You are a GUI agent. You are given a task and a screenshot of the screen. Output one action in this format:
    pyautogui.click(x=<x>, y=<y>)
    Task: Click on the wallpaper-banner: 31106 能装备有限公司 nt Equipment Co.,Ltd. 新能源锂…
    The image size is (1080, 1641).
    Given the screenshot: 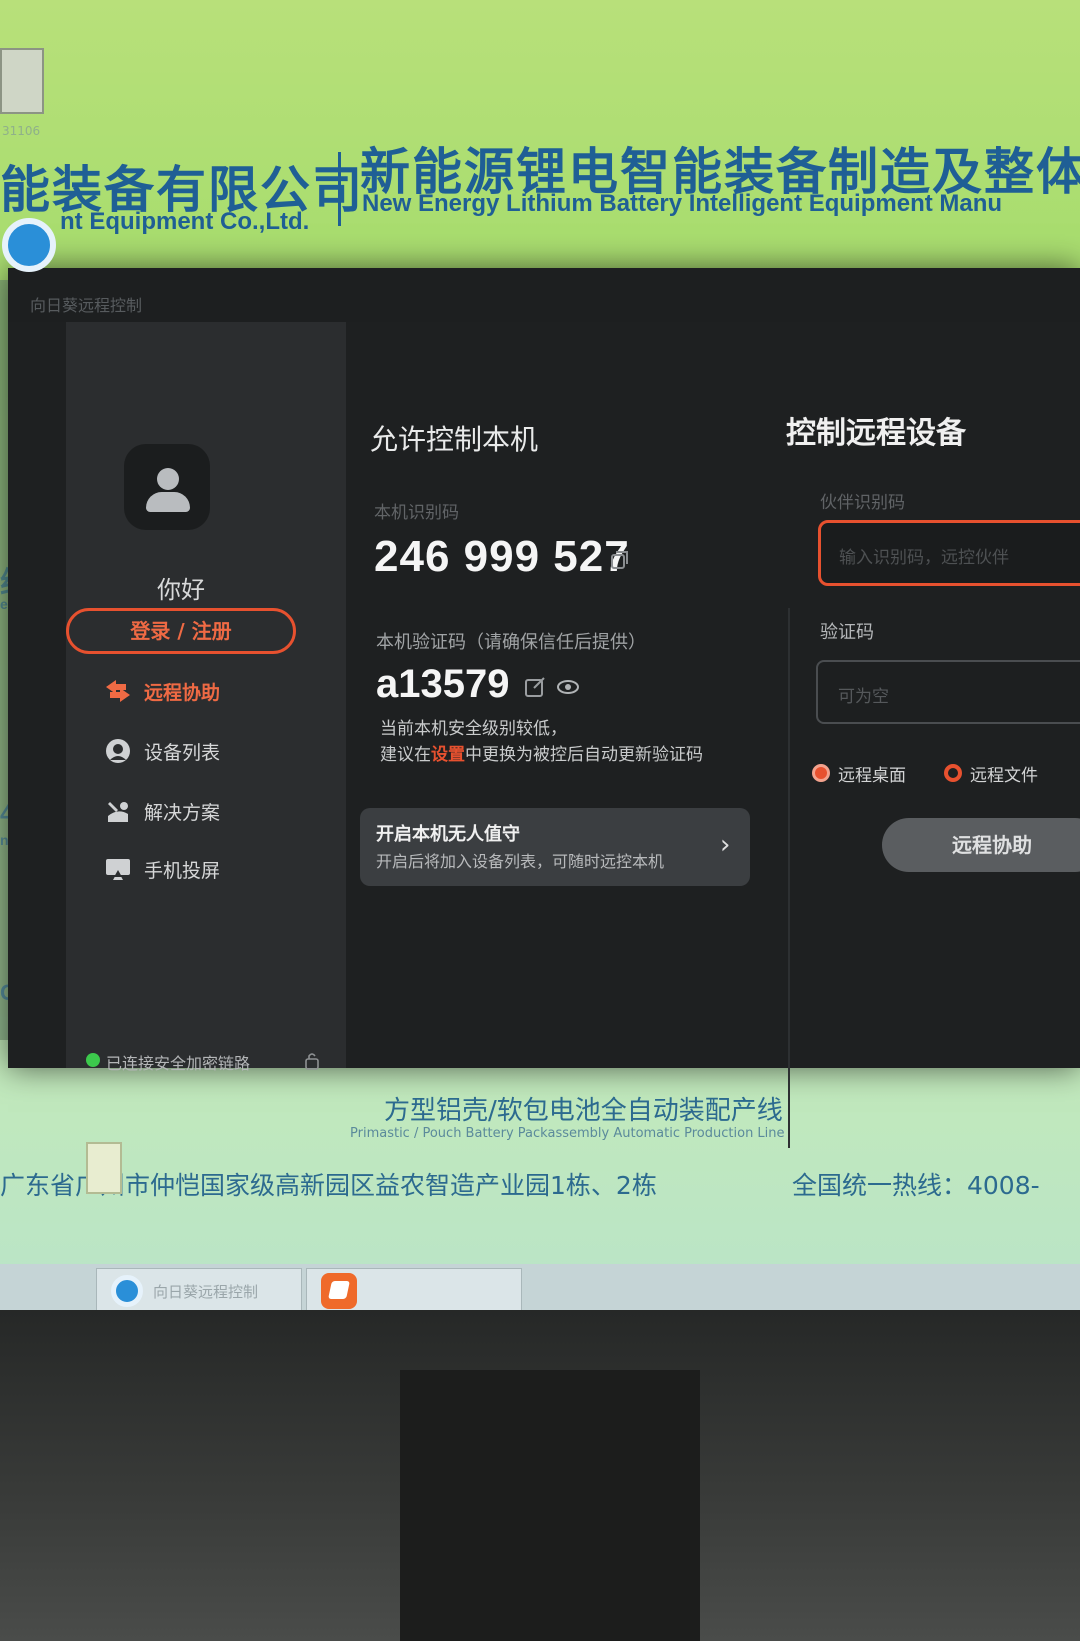 What is the action you would take?
    pyautogui.click(x=540, y=120)
    